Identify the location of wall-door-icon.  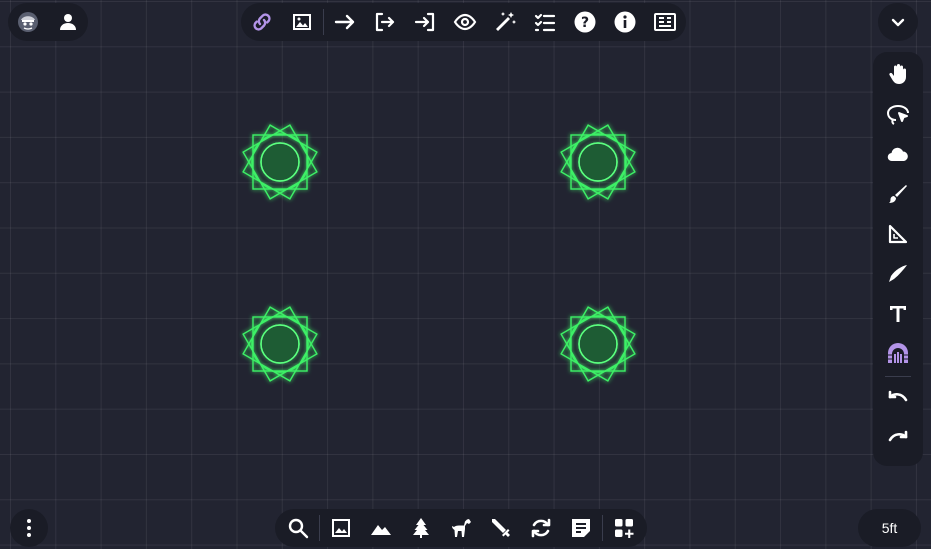
(898, 354).